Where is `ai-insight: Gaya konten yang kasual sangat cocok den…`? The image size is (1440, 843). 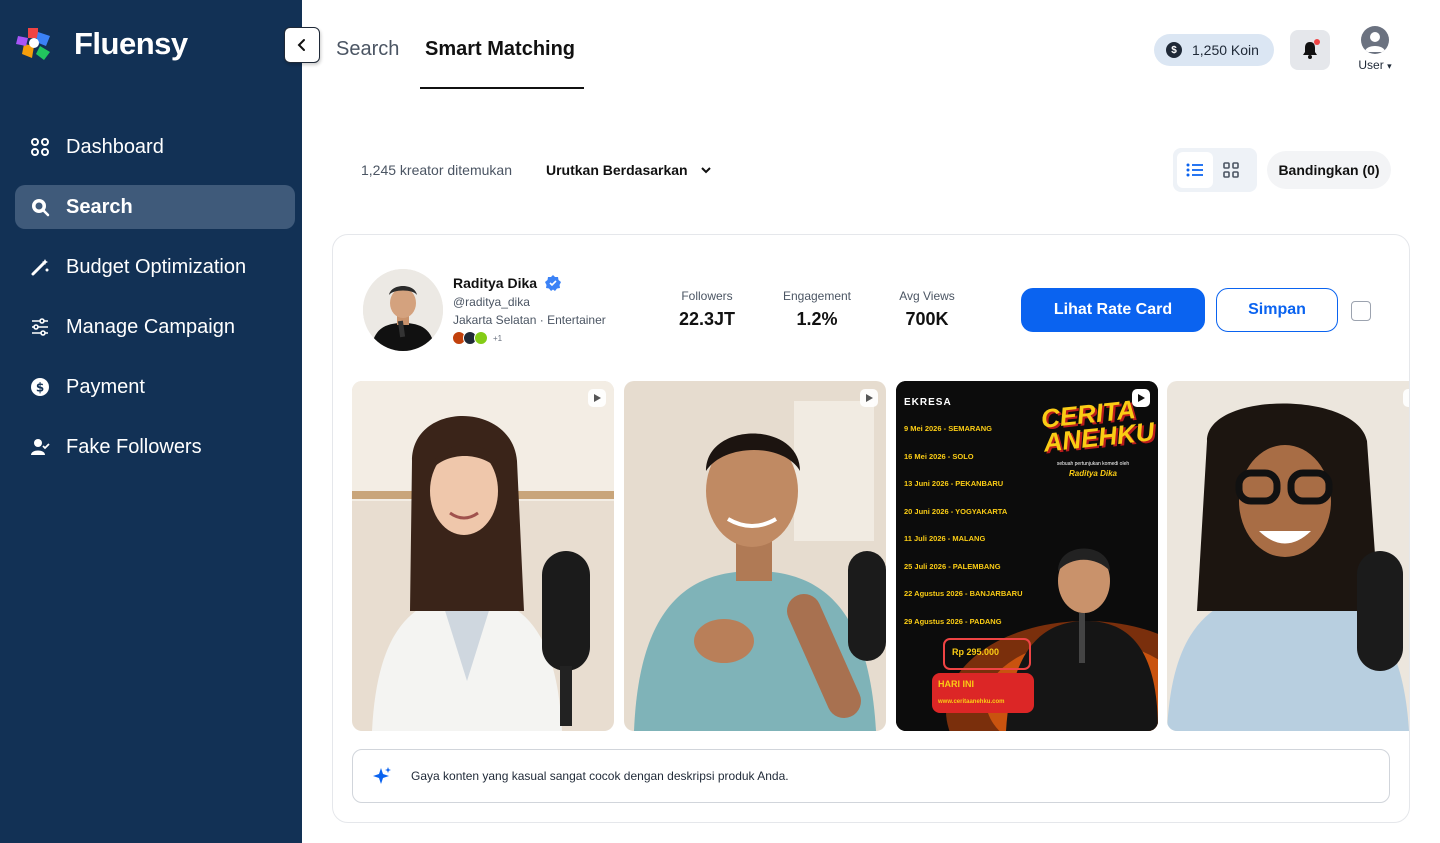 ai-insight: Gaya konten yang kasual sangat cocok den… is located at coordinates (871, 776).